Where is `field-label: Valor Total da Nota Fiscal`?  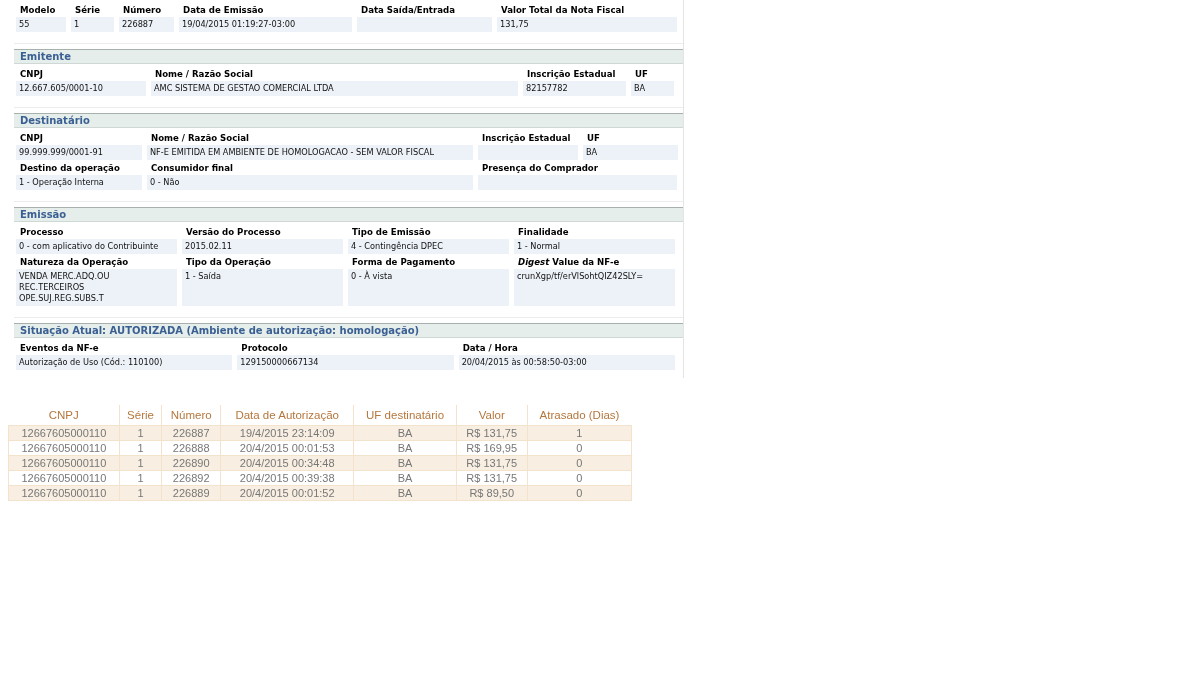
field-label: Valor Total da Nota Fiscal is located at coordinates (563, 10).